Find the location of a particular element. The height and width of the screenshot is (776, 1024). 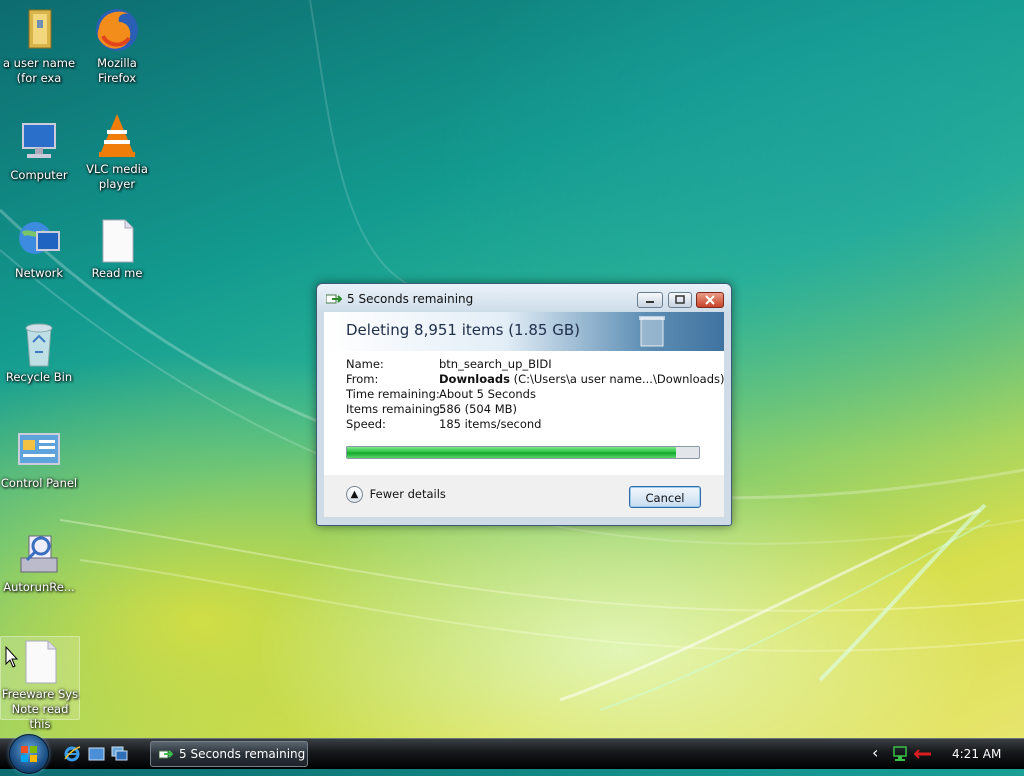

vlc-icon is located at coordinates (117, 136).